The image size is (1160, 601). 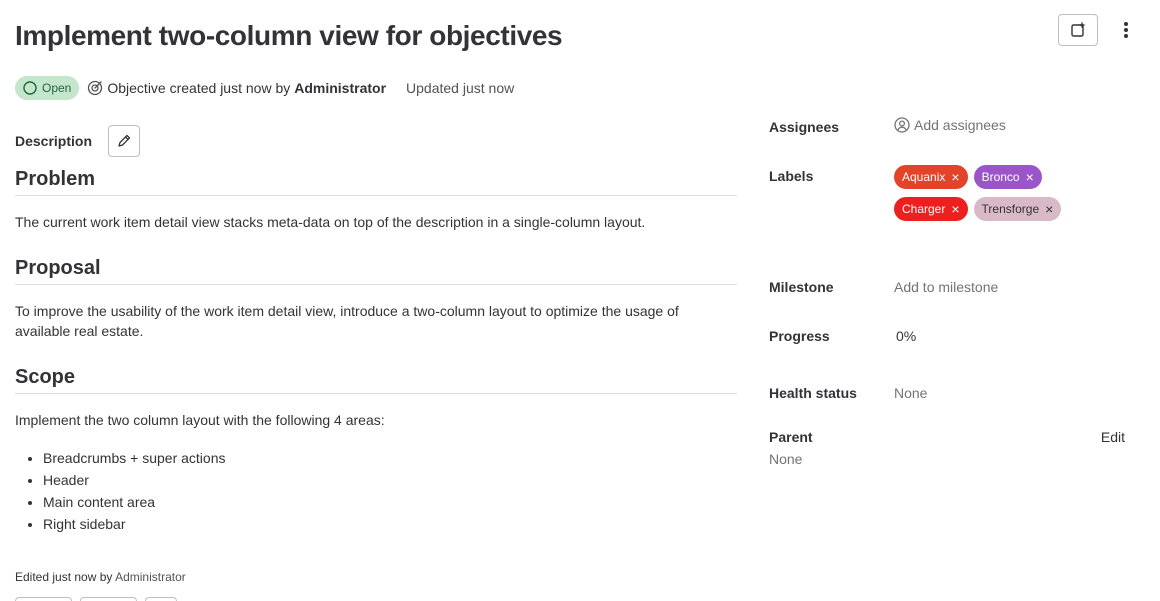 I want to click on edited-info: Edited just now by Administrator, so click(x=100, y=577).